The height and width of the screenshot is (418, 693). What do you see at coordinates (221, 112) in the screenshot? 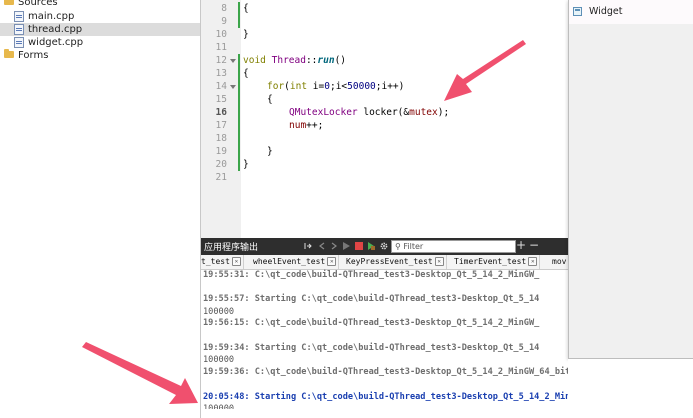
I see `line-number-current: 16` at bounding box center [221, 112].